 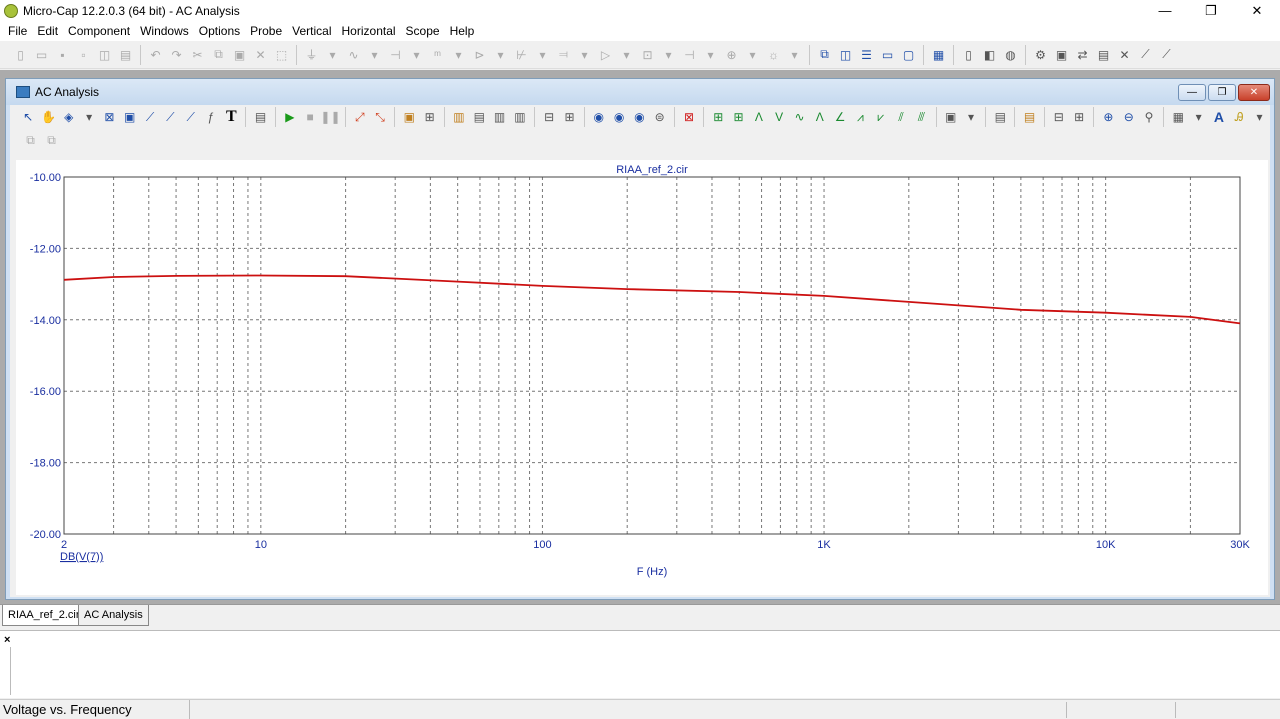 I want to click on inductor-component-icon: ᵐ, so click(x=437, y=55).